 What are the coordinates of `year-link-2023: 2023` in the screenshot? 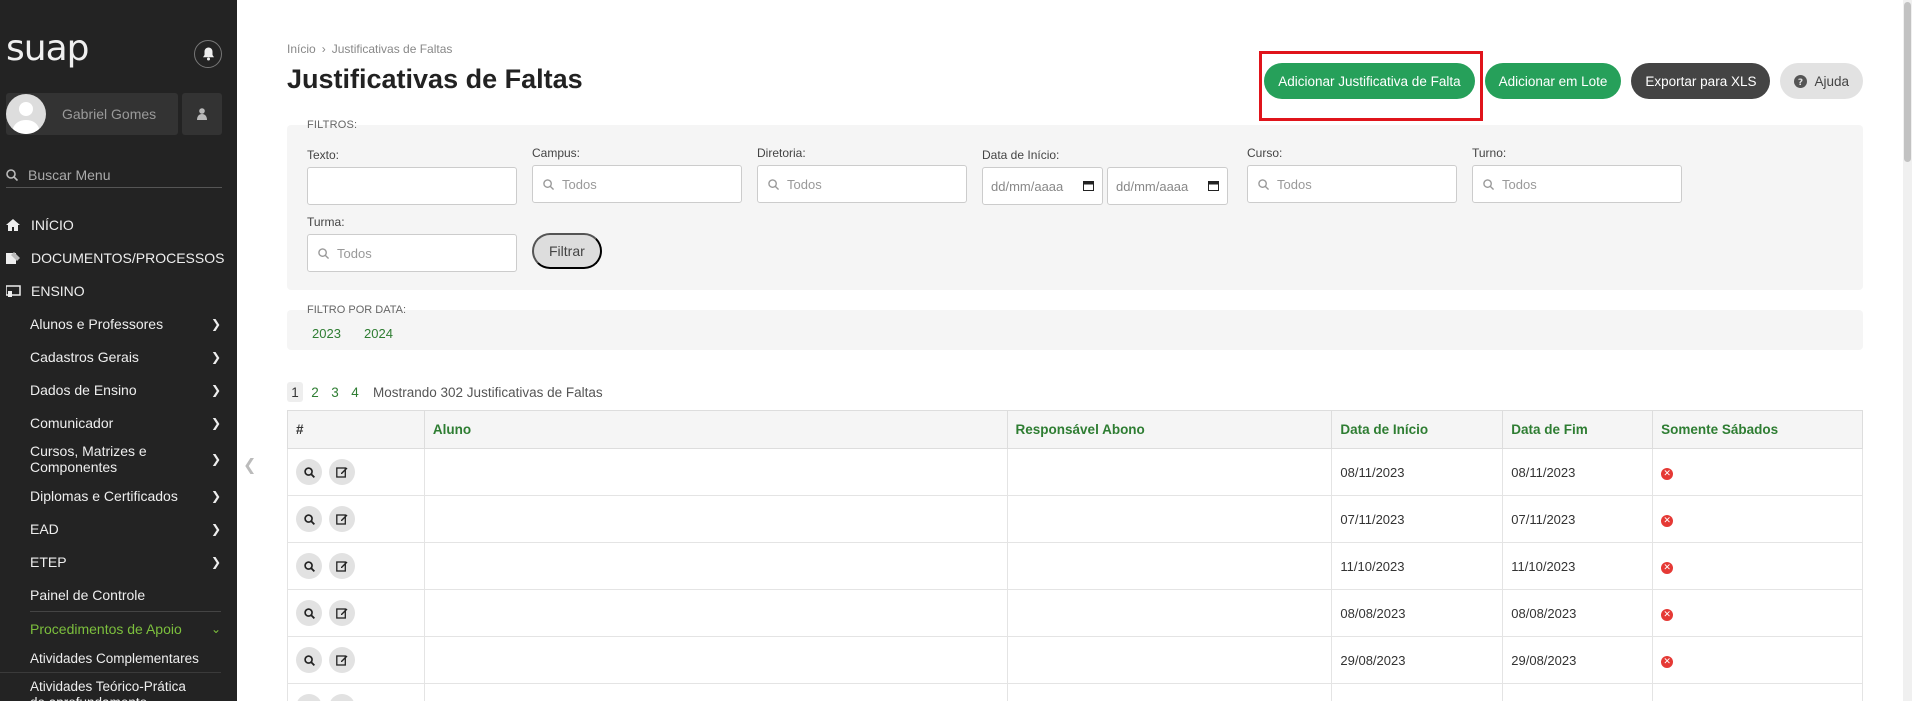 It's located at (326, 333).